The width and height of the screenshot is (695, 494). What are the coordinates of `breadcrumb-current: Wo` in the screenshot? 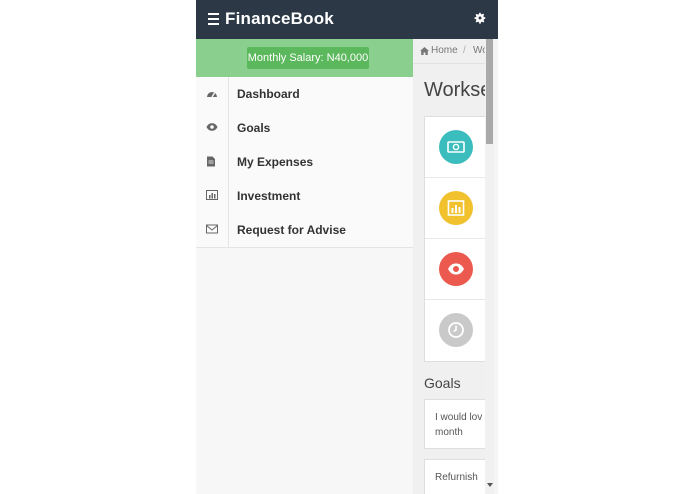 It's located at (479, 50).